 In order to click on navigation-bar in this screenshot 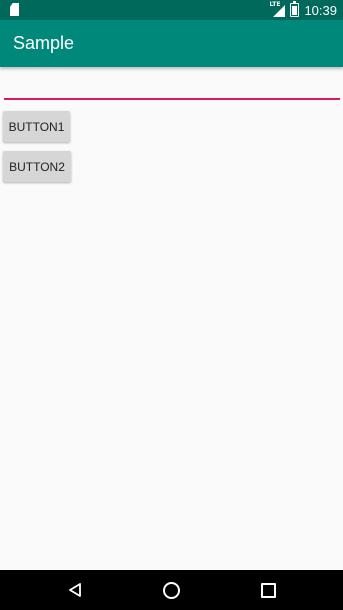, I will do `click(171, 590)`.